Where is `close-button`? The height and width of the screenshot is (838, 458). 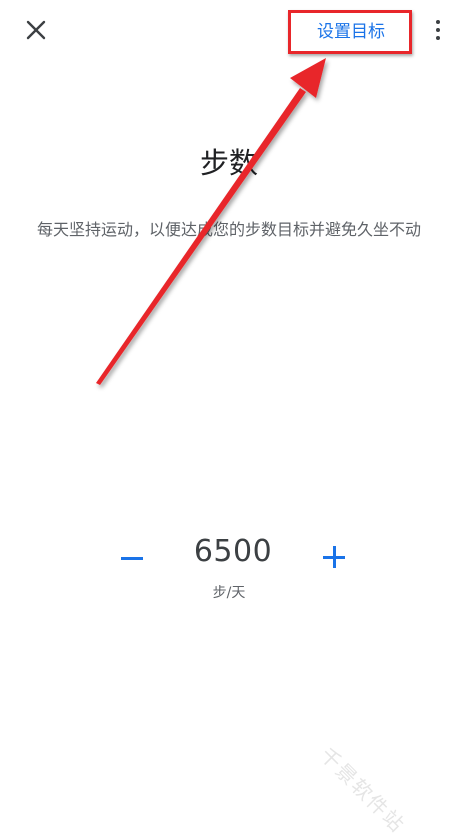 close-button is located at coordinates (36, 30).